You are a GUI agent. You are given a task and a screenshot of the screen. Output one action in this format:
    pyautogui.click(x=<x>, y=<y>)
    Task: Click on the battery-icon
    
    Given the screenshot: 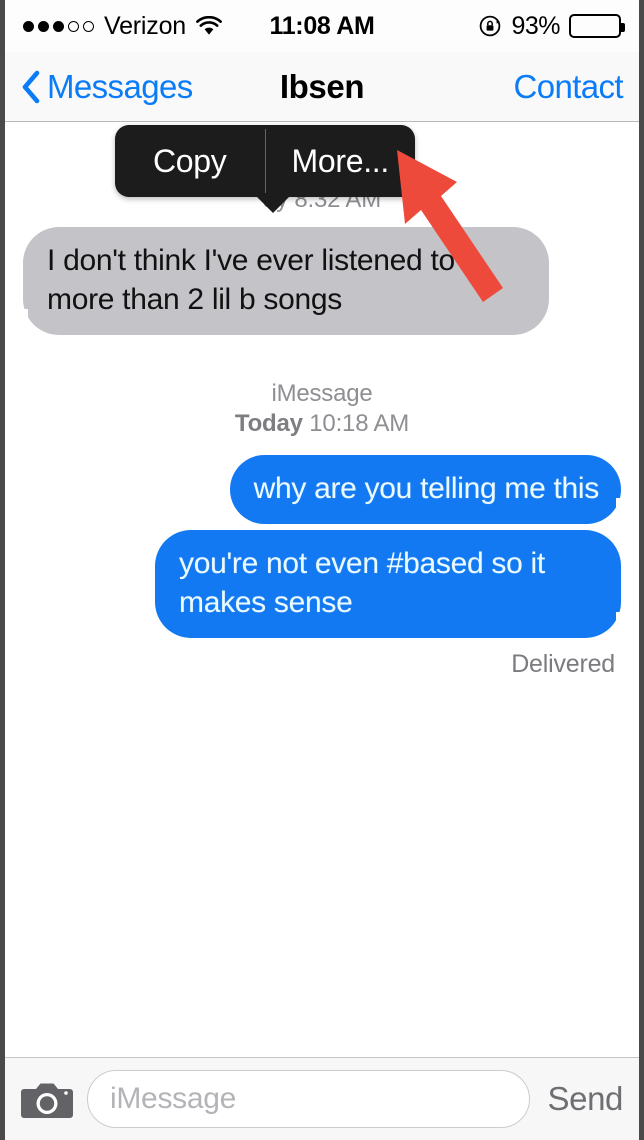 What is the action you would take?
    pyautogui.click(x=597, y=26)
    